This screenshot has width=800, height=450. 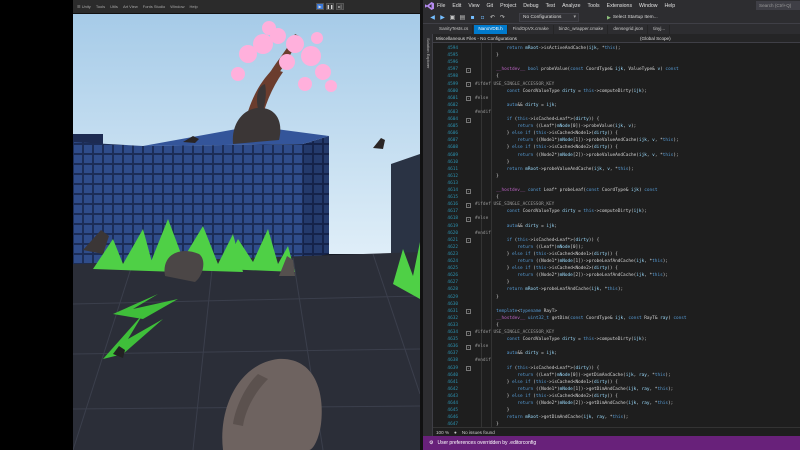 What do you see at coordinates (491, 29) in the screenshot?
I see `tab-nanovdb: NanoVDB.h` at bounding box center [491, 29].